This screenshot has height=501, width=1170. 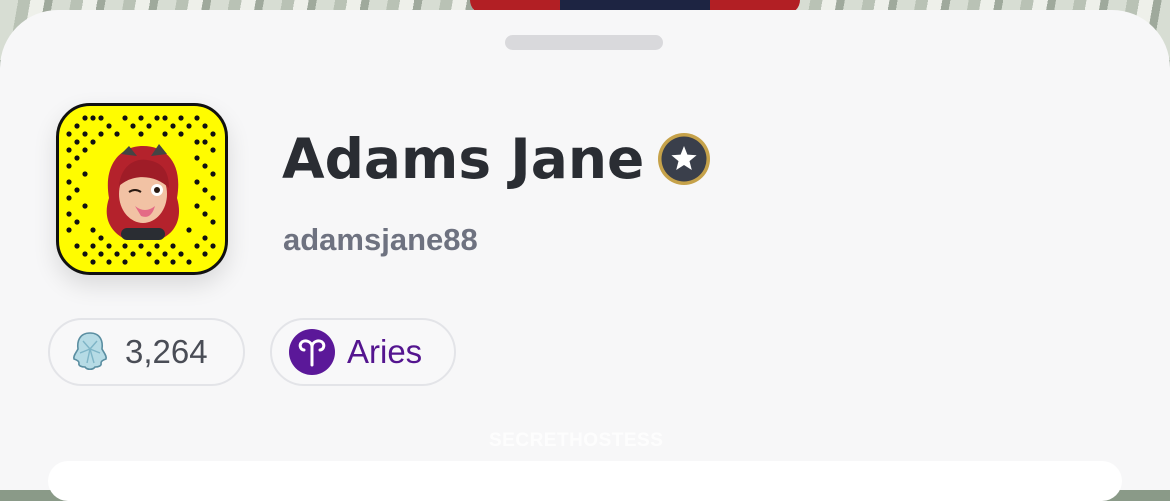 I want to click on next-card, so click(x=585, y=481).